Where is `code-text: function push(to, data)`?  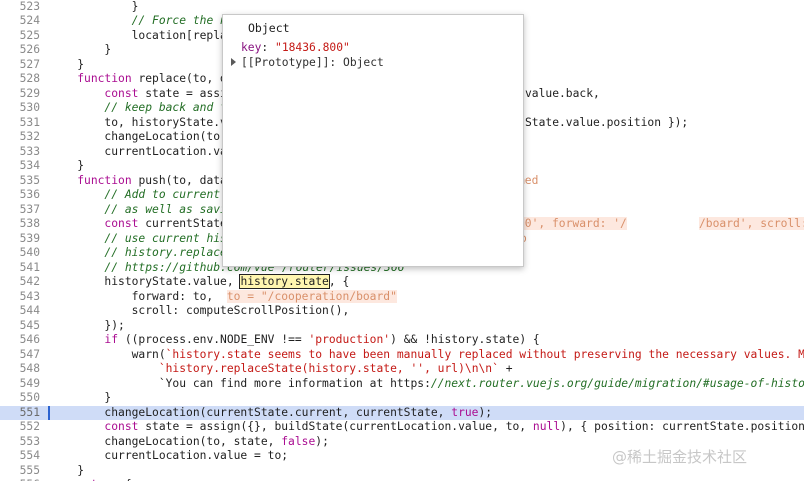
code-text: function push(to, data) is located at coordinates (155, 180).